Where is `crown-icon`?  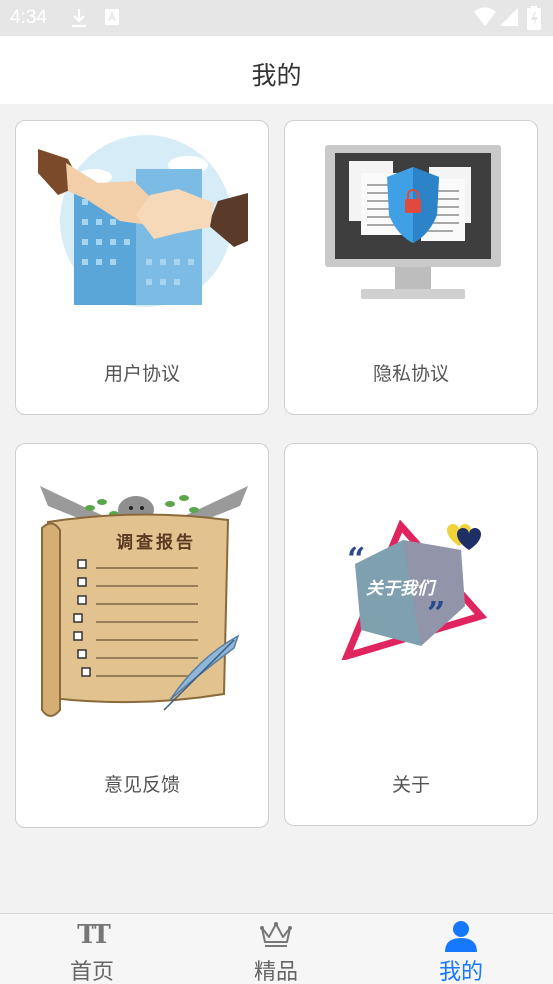 crown-icon is located at coordinates (276, 934).